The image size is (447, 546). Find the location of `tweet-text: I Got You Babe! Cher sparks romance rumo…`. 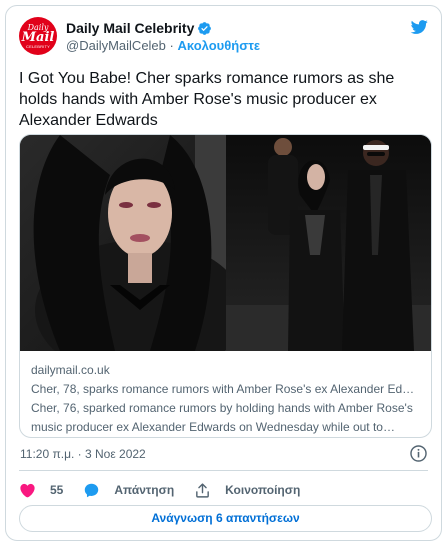

tweet-text: I Got You Babe! Cher sparks romance rumo… is located at coordinates (207, 99).